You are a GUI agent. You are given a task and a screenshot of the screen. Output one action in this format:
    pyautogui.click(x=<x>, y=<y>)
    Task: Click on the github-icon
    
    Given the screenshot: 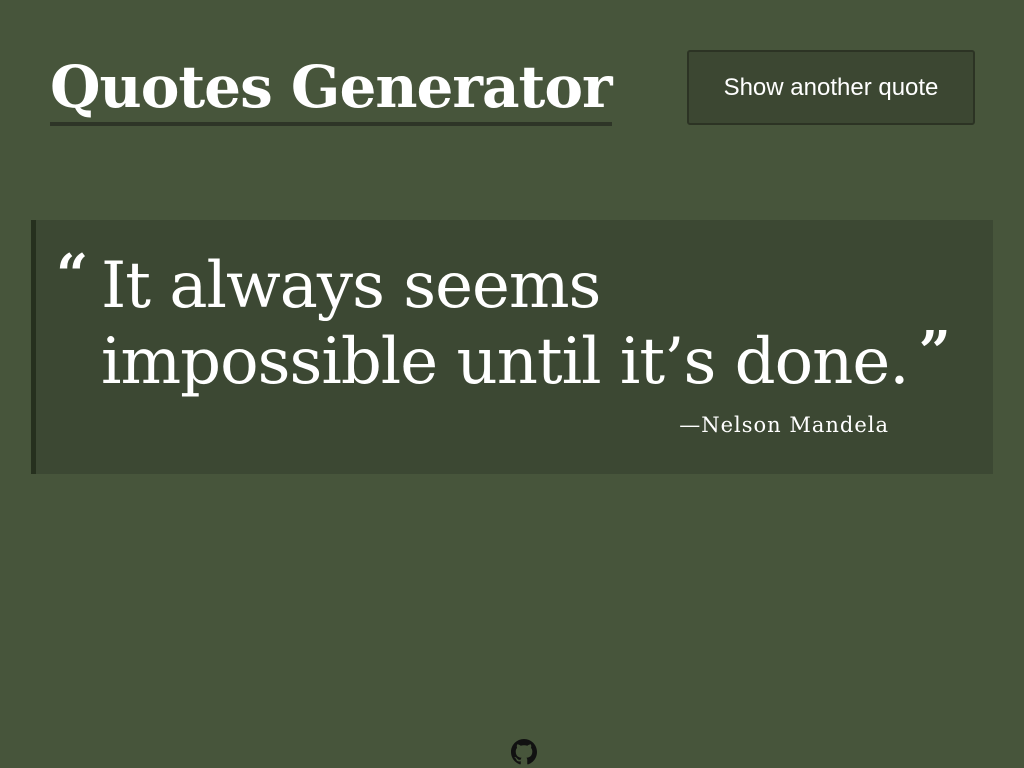 What is the action you would take?
    pyautogui.click(x=524, y=752)
    